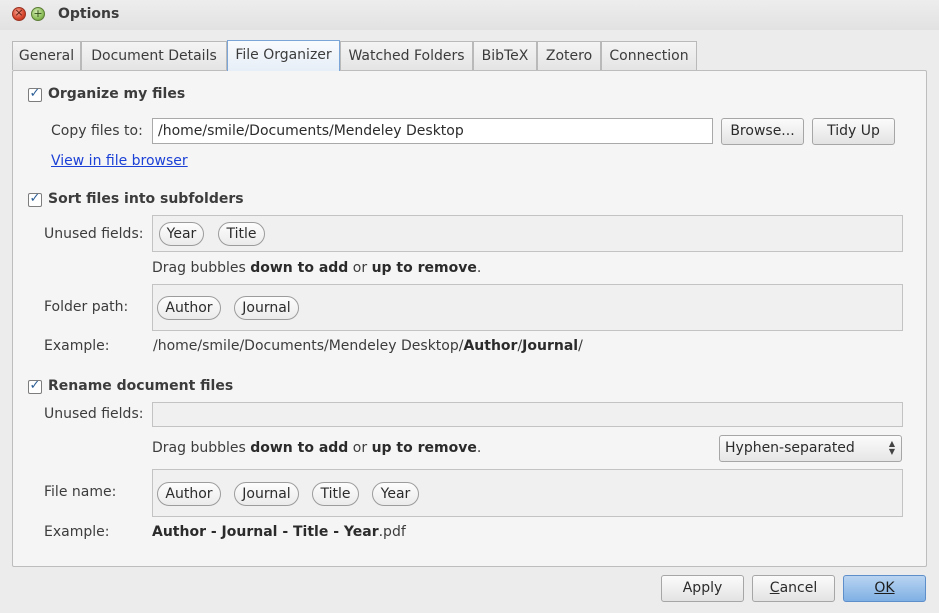  Describe the element at coordinates (77, 346) in the screenshot. I see `sort-example-label: Example:` at that location.